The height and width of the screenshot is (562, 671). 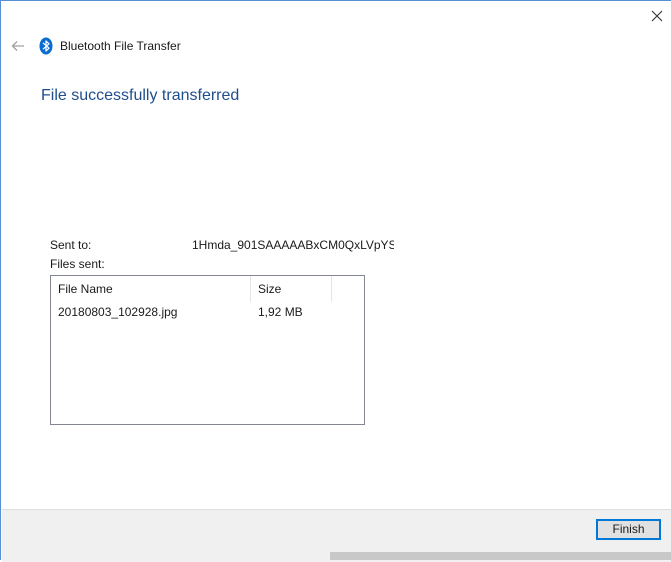 I want to click on finish-button: Finish, so click(x=628, y=529).